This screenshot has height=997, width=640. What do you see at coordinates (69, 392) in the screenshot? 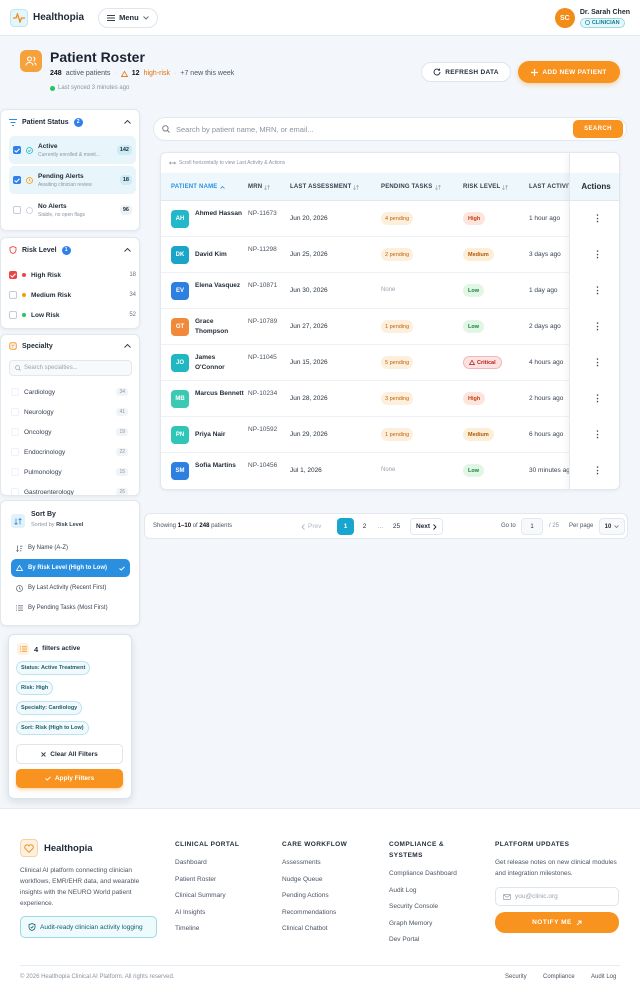
I see `specialty-option: Cardiology 34` at bounding box center [69, 392].